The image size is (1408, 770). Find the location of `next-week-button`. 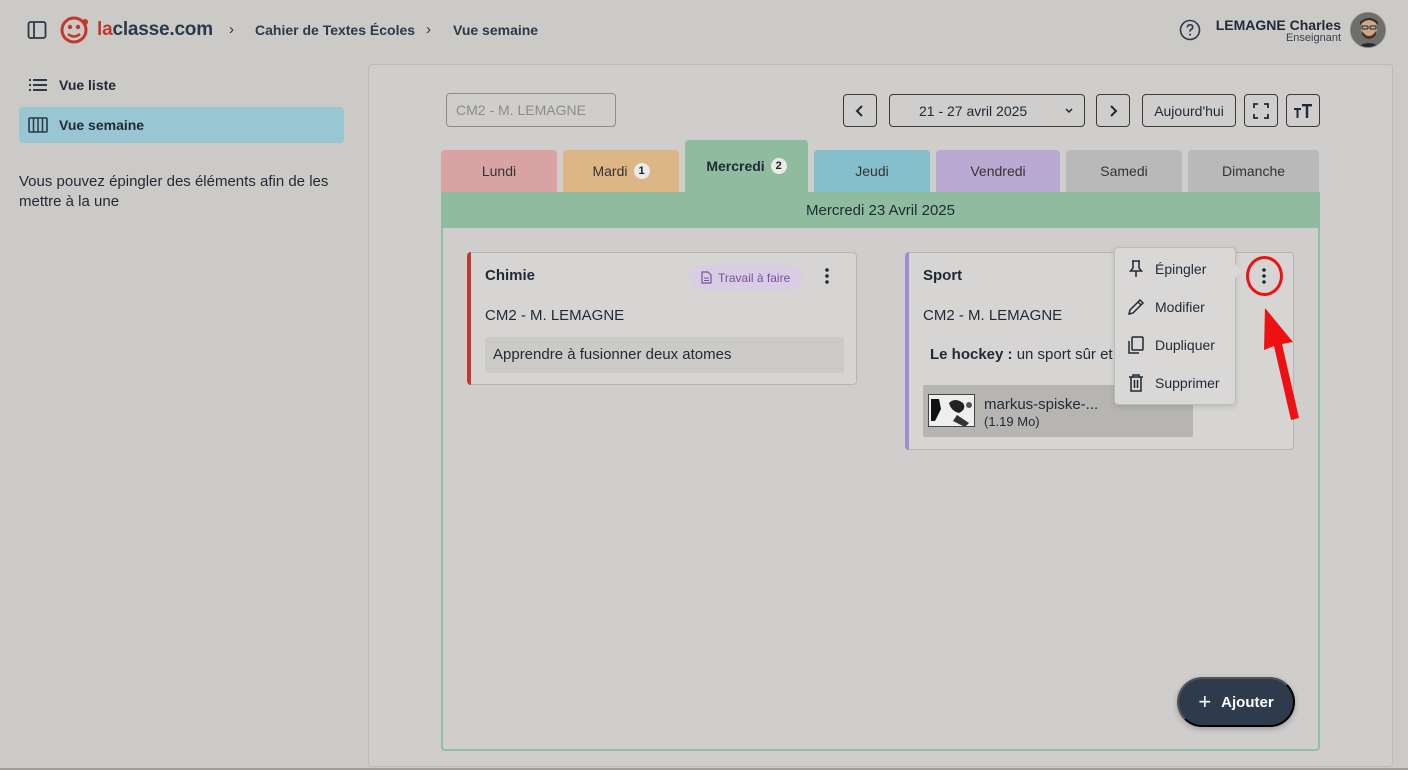

next-week-button is located at coordinates (1113, 110).